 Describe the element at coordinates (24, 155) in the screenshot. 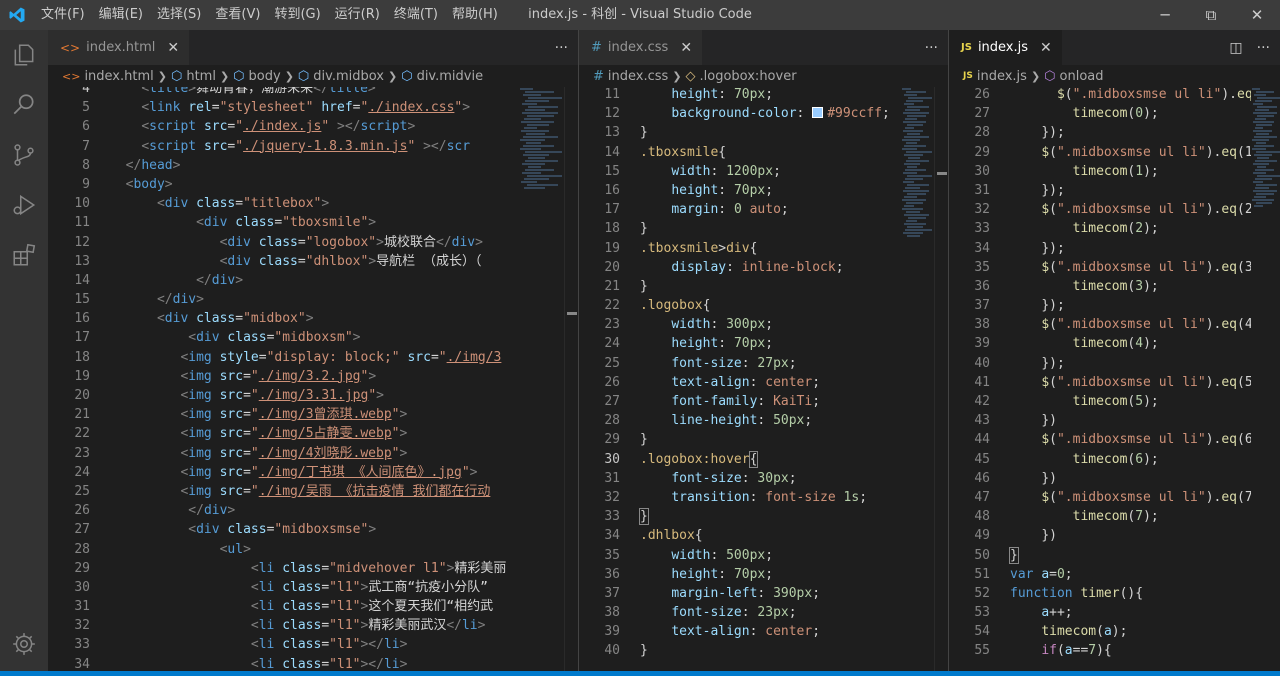

I see `source-control-icon` at that location.